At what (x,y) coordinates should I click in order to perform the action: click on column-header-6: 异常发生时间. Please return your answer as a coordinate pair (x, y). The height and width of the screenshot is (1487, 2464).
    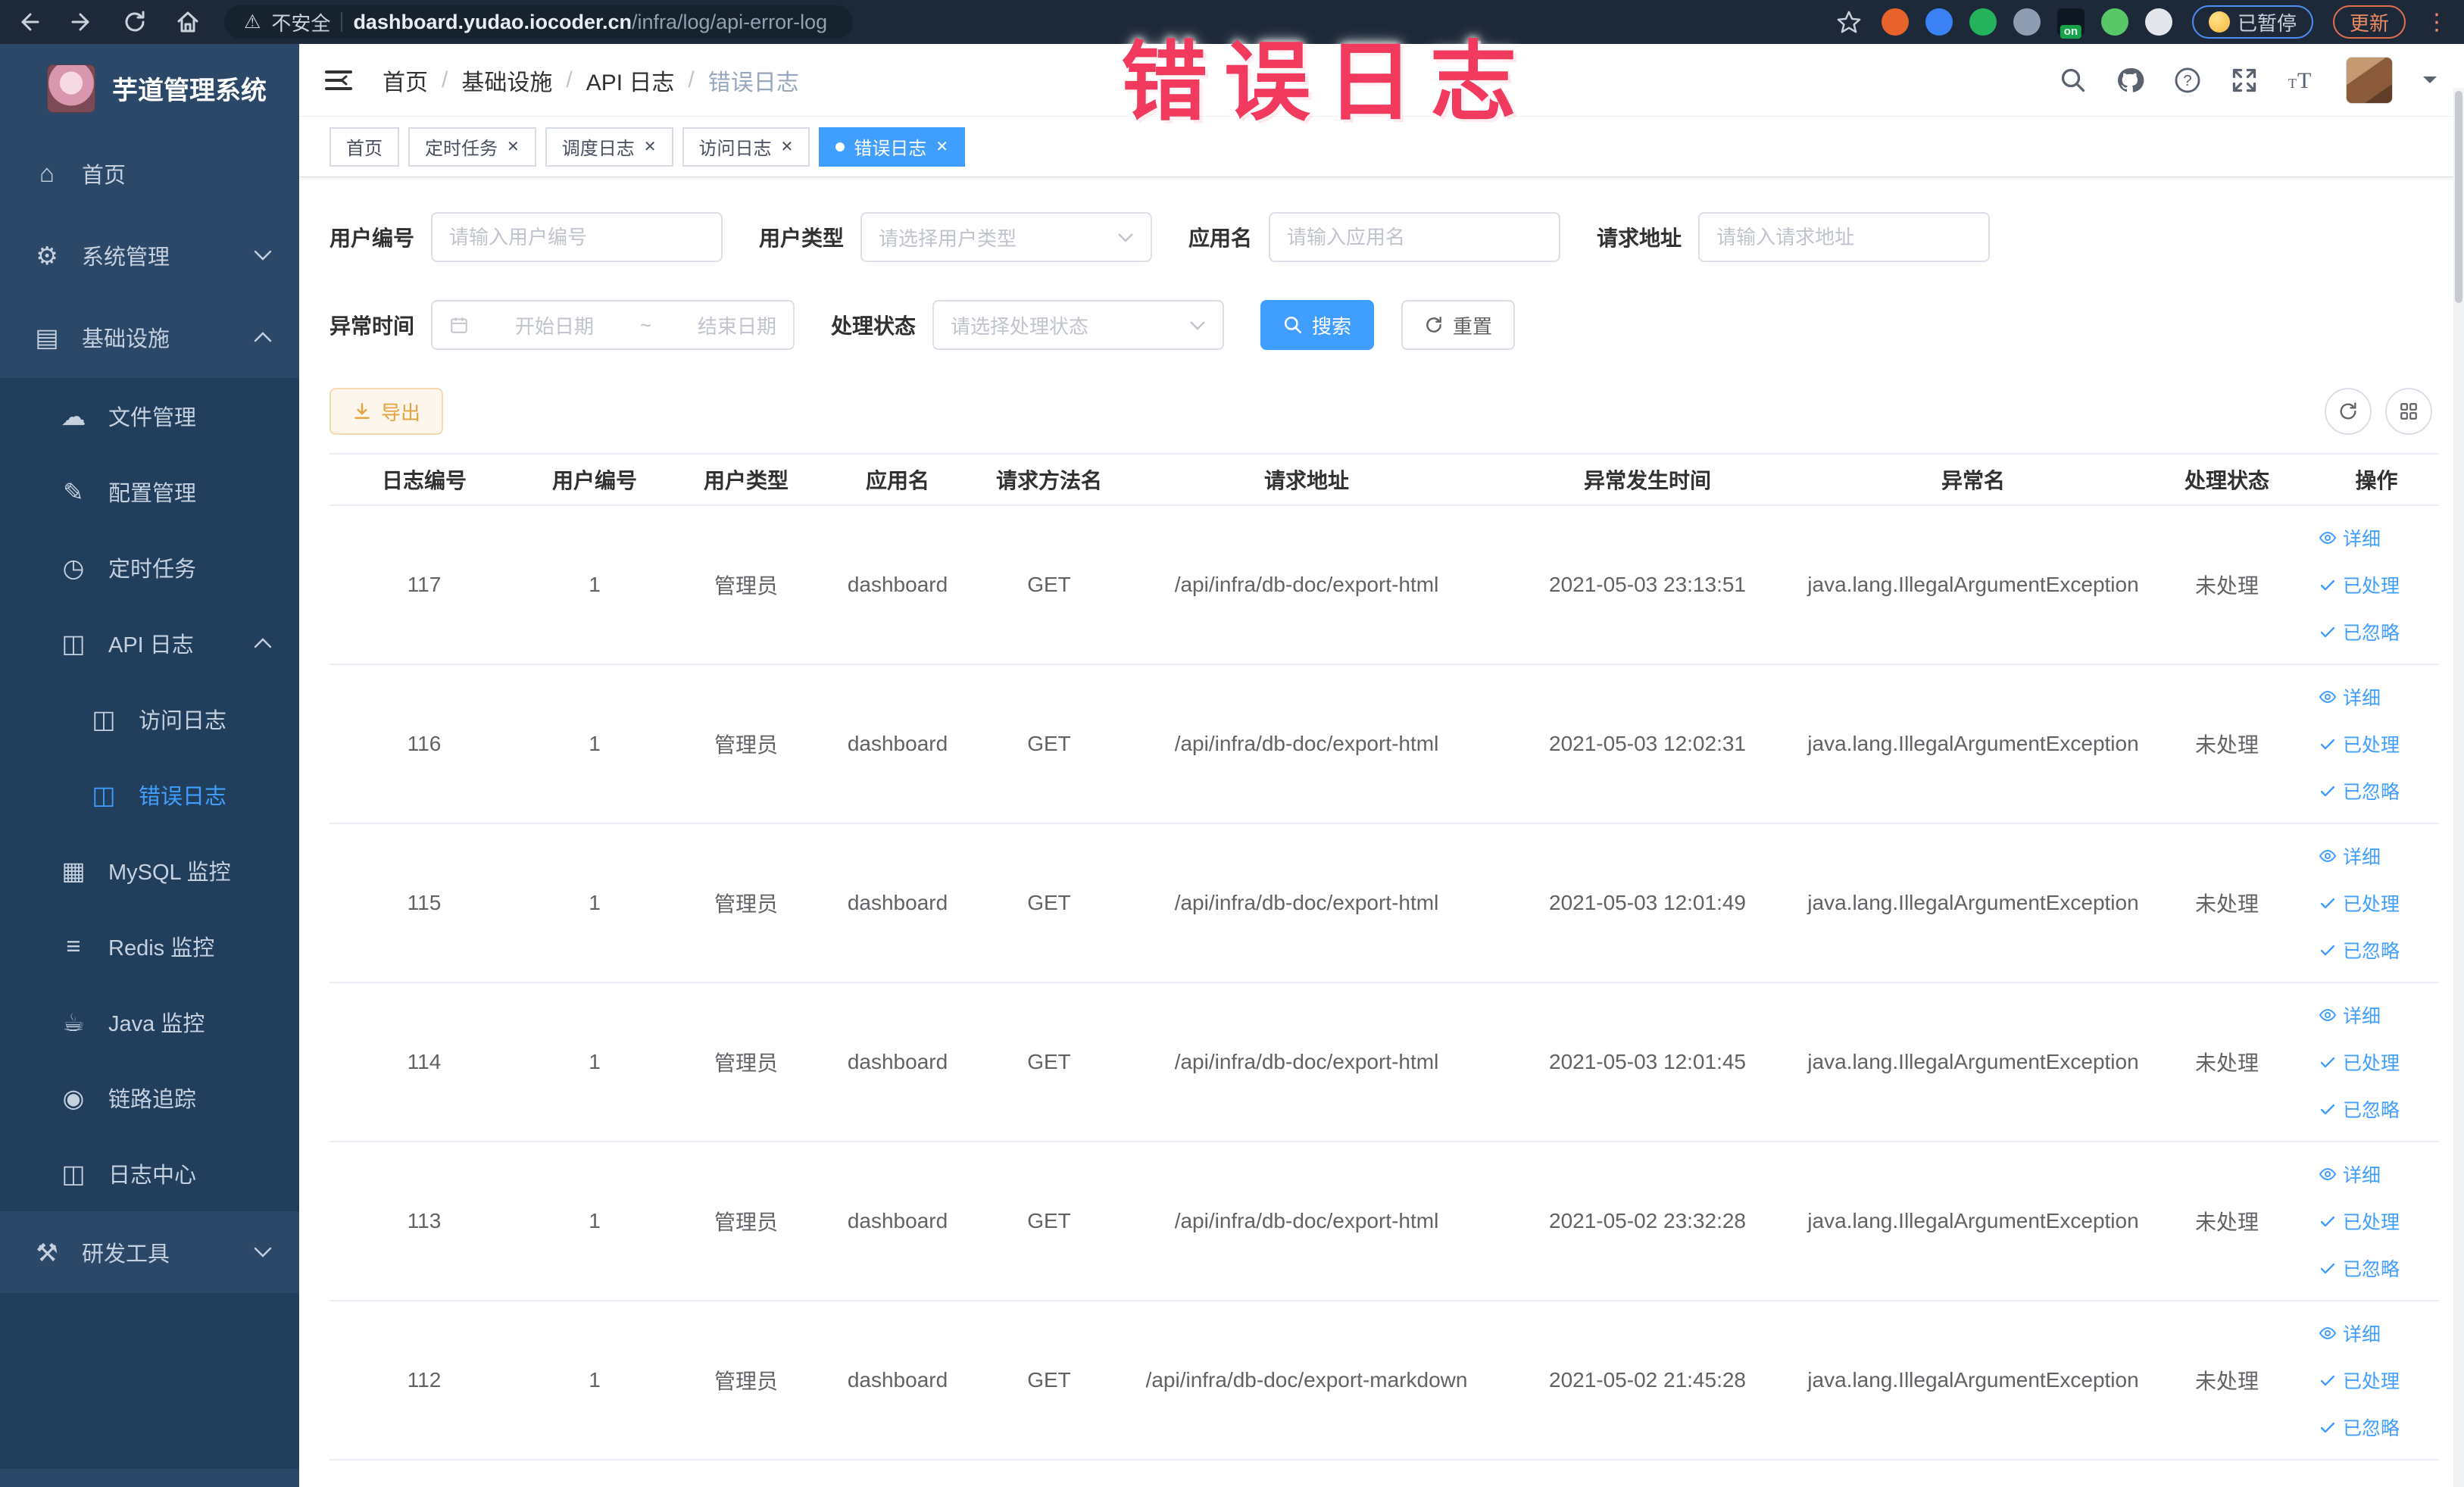
    Looking at the image, I should click on (1647, 480).